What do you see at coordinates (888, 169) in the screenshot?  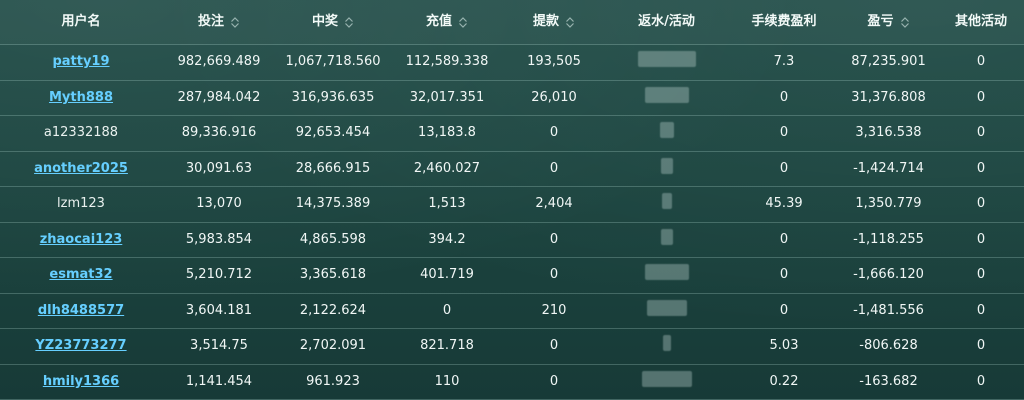 I see `cell-profit-loss: -1,424.714` at bounding box center [888, 169].